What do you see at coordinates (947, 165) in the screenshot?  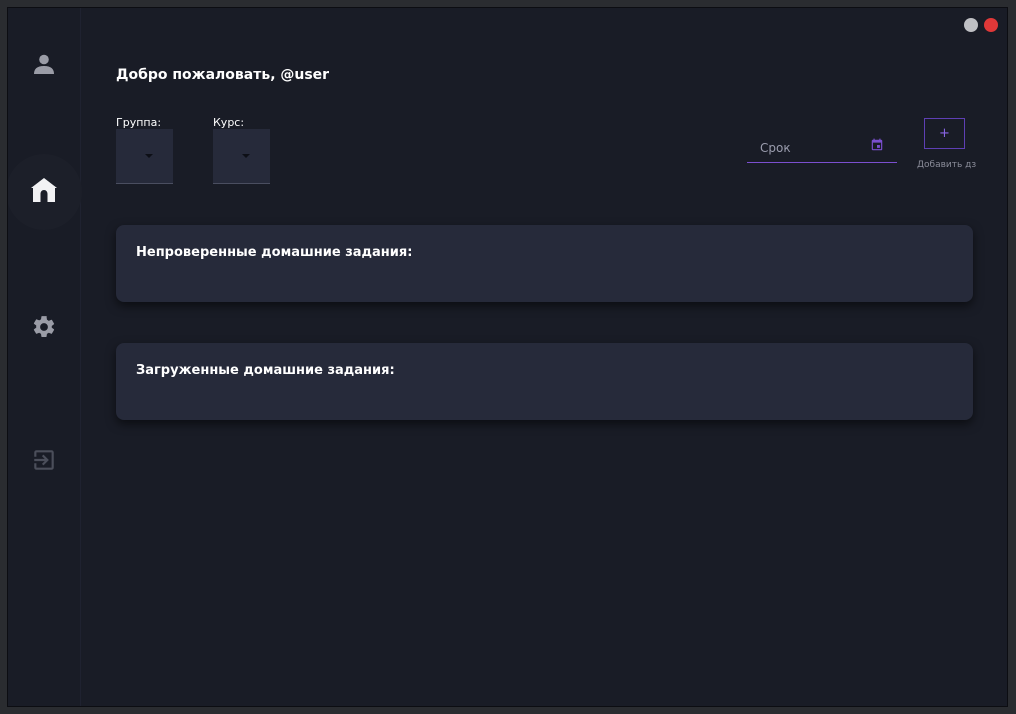 I see `add-homework-caption: Добавить дз` at bounding box center [947, 165].